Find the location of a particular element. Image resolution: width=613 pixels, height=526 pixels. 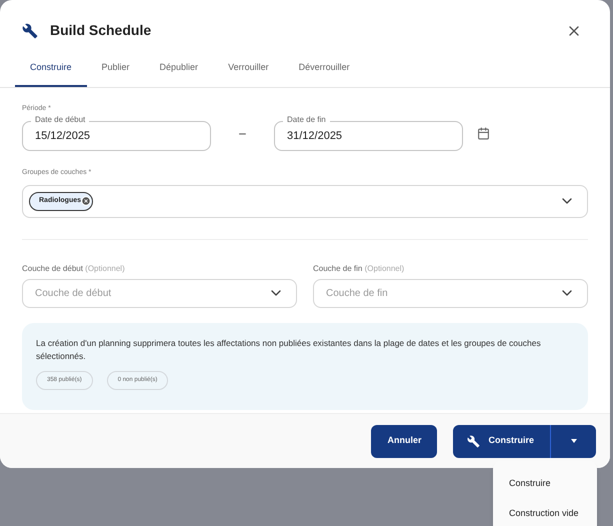

field-label: Date de début is located at coordinates (60, 120).